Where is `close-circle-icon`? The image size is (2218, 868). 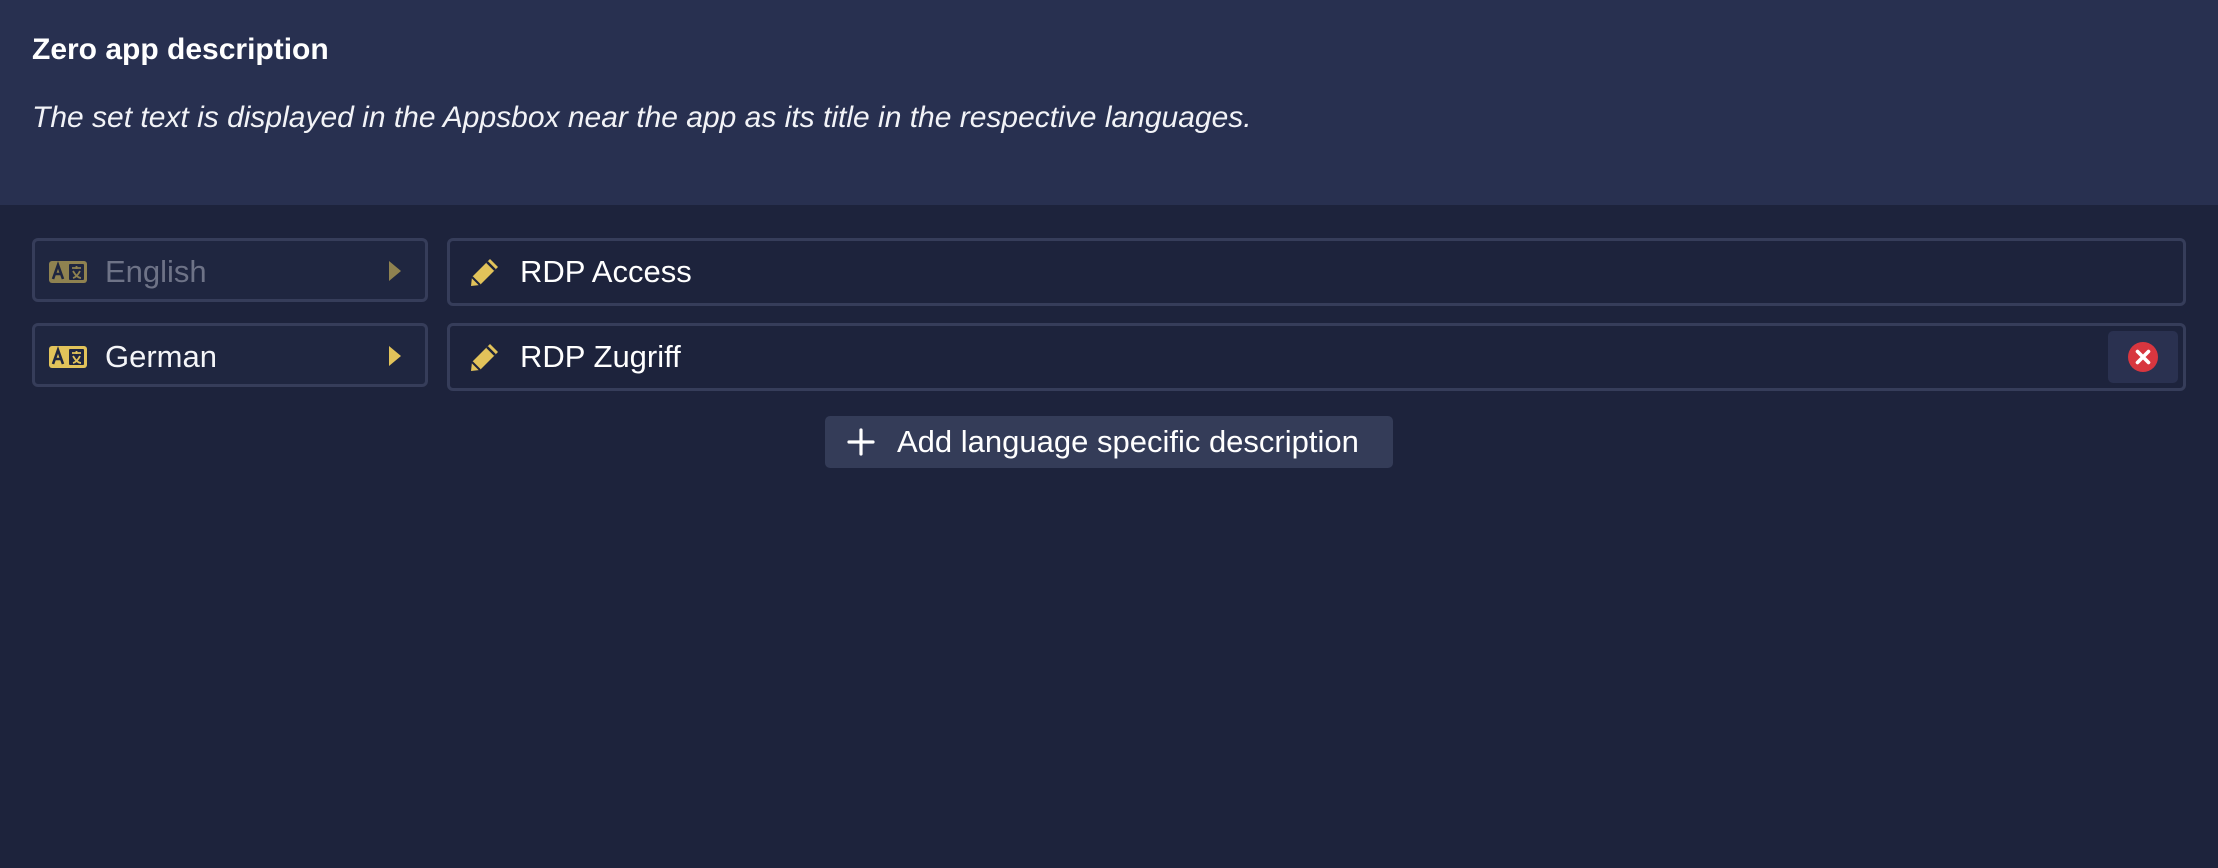 close-circle-icon is located at coordinates (2143, 357).